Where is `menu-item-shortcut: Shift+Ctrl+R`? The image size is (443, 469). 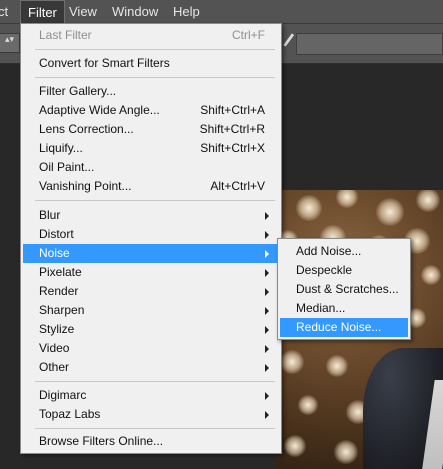 menu-item-shortcut: Shift+Ctrl+R is located at coordinates (232, 129).